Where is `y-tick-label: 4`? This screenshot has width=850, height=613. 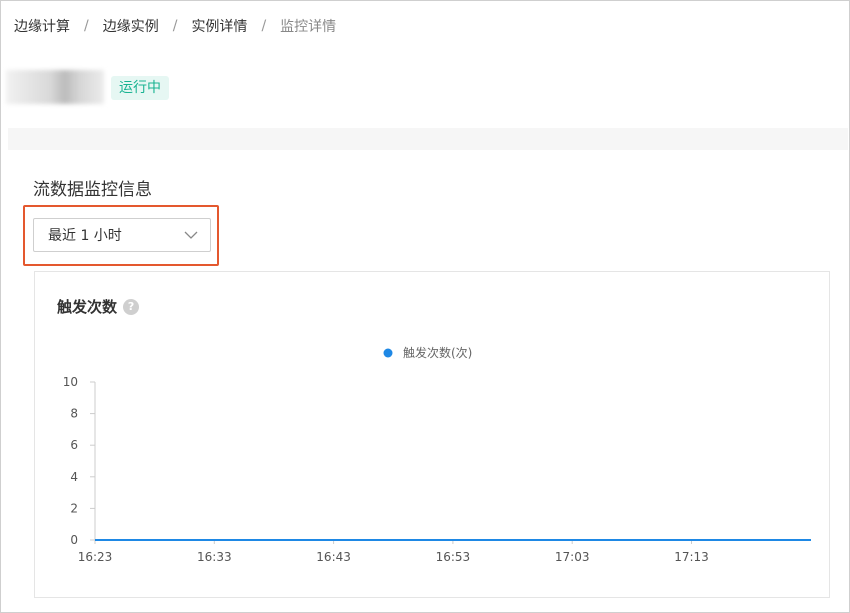 y-tick-label: 4 is located at coordinates (74, 477).